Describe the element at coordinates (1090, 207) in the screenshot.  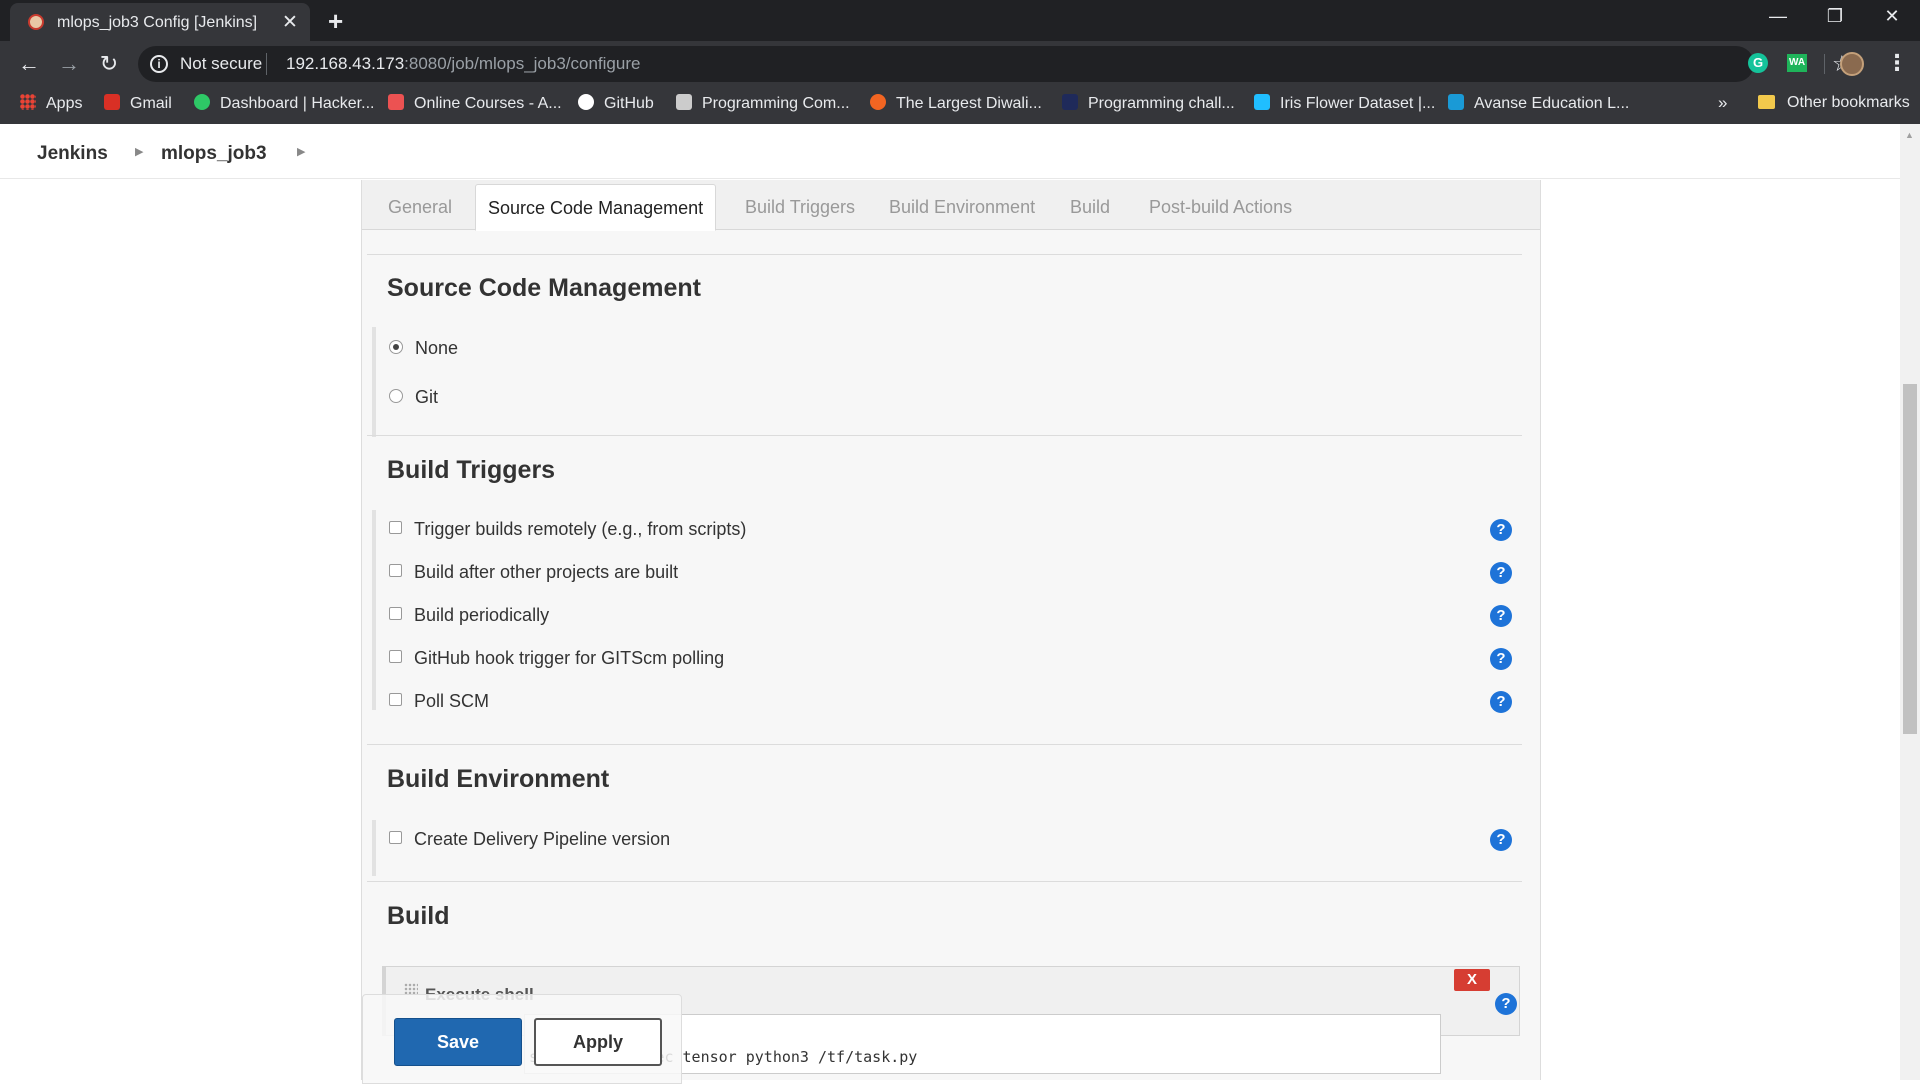
I see `tab-build: Build` at that location.